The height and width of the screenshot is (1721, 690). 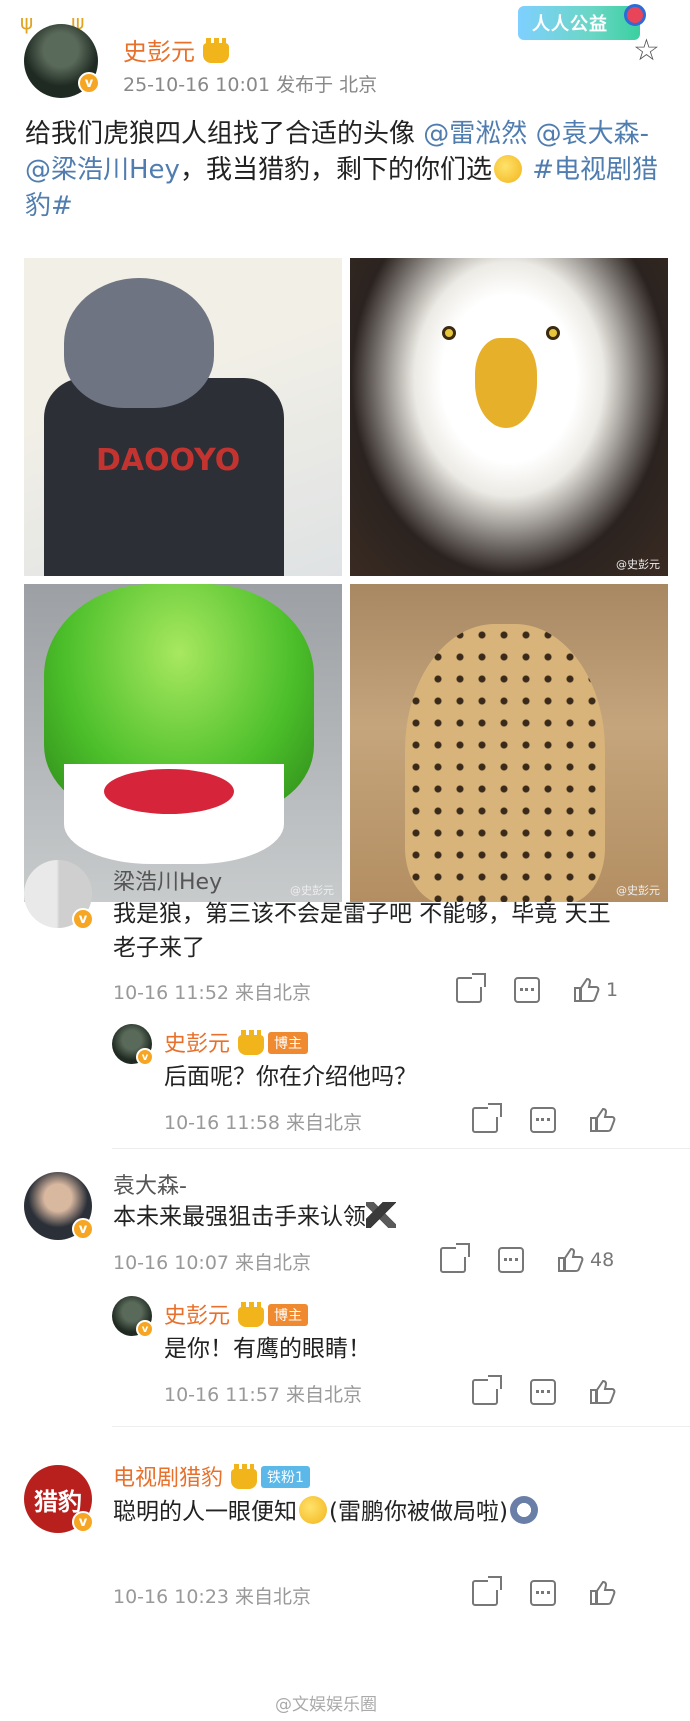 I want to click on like-count: 48, so click(x=602, y=1260).